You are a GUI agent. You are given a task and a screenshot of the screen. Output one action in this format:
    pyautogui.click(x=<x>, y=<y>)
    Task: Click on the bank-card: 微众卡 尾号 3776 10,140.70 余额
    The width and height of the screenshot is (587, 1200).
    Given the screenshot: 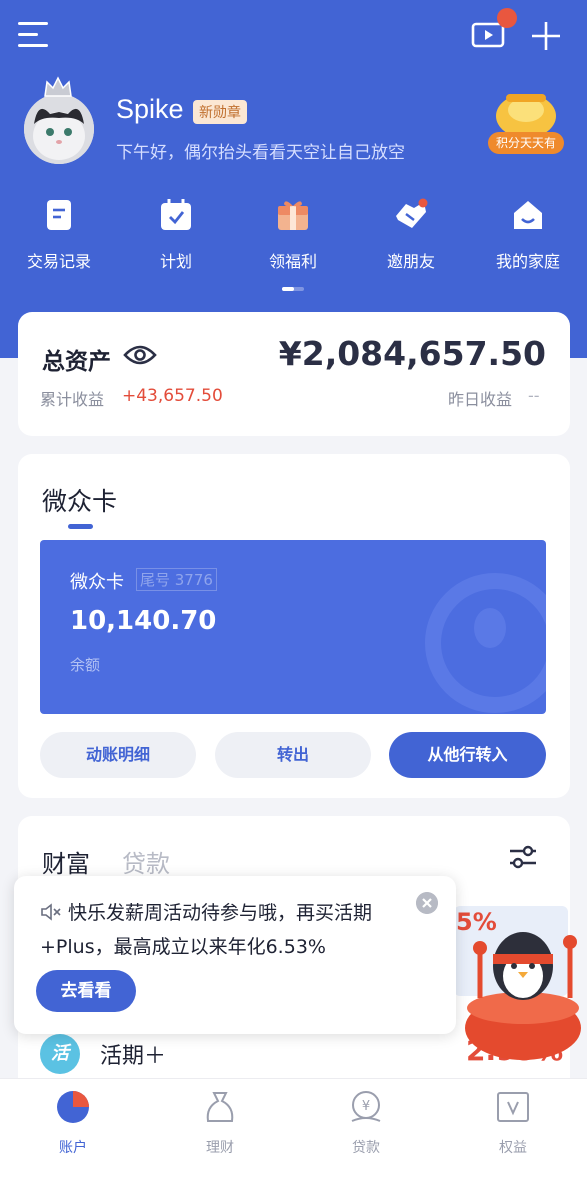 What is the action you would take?
    pyautogui.click(x=293, y=627)
    